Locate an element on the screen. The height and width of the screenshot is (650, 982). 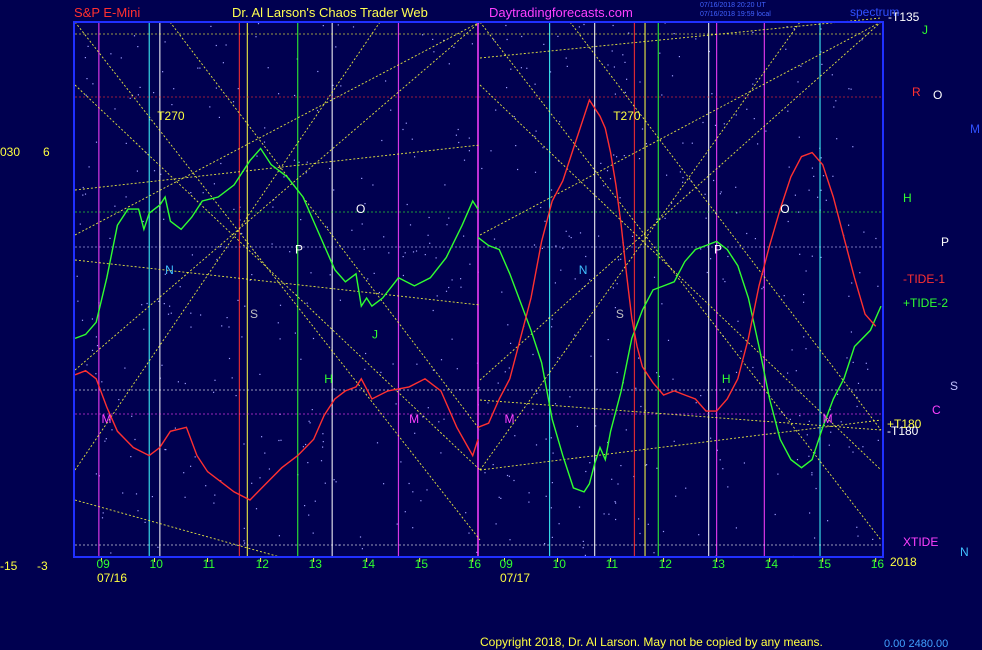
left-scale-label: -15 is located at coordinates (9, 566).